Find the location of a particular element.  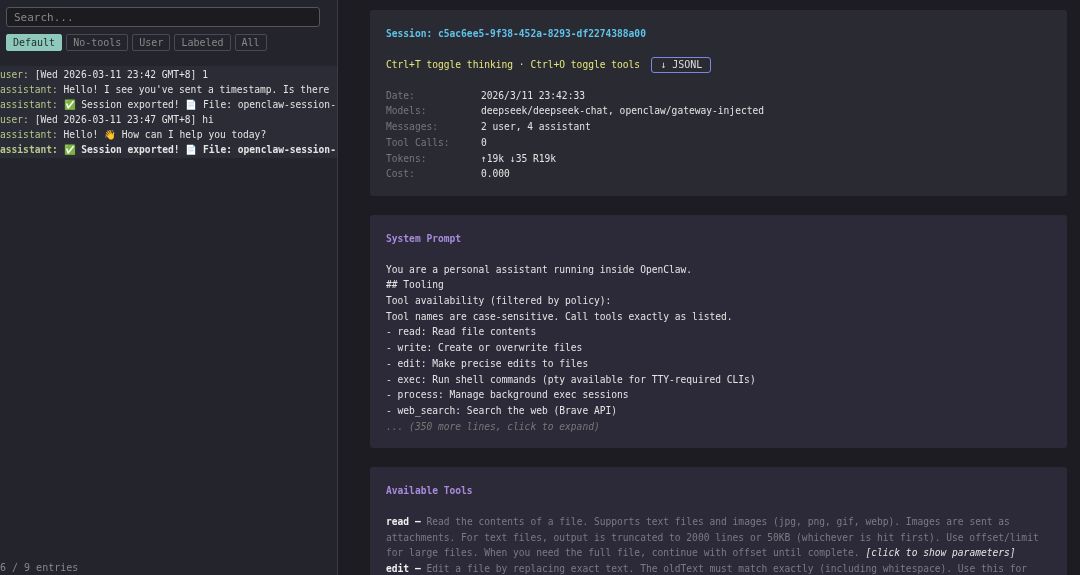

prompt-line: - edit: Make precise edits to files is located at coordinates (488, 363).